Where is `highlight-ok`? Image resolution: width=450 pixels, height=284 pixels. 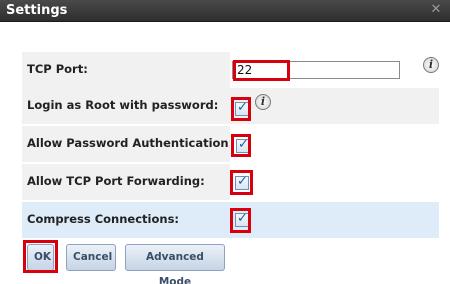 highlight-ok is located at coordinates (40, 256).